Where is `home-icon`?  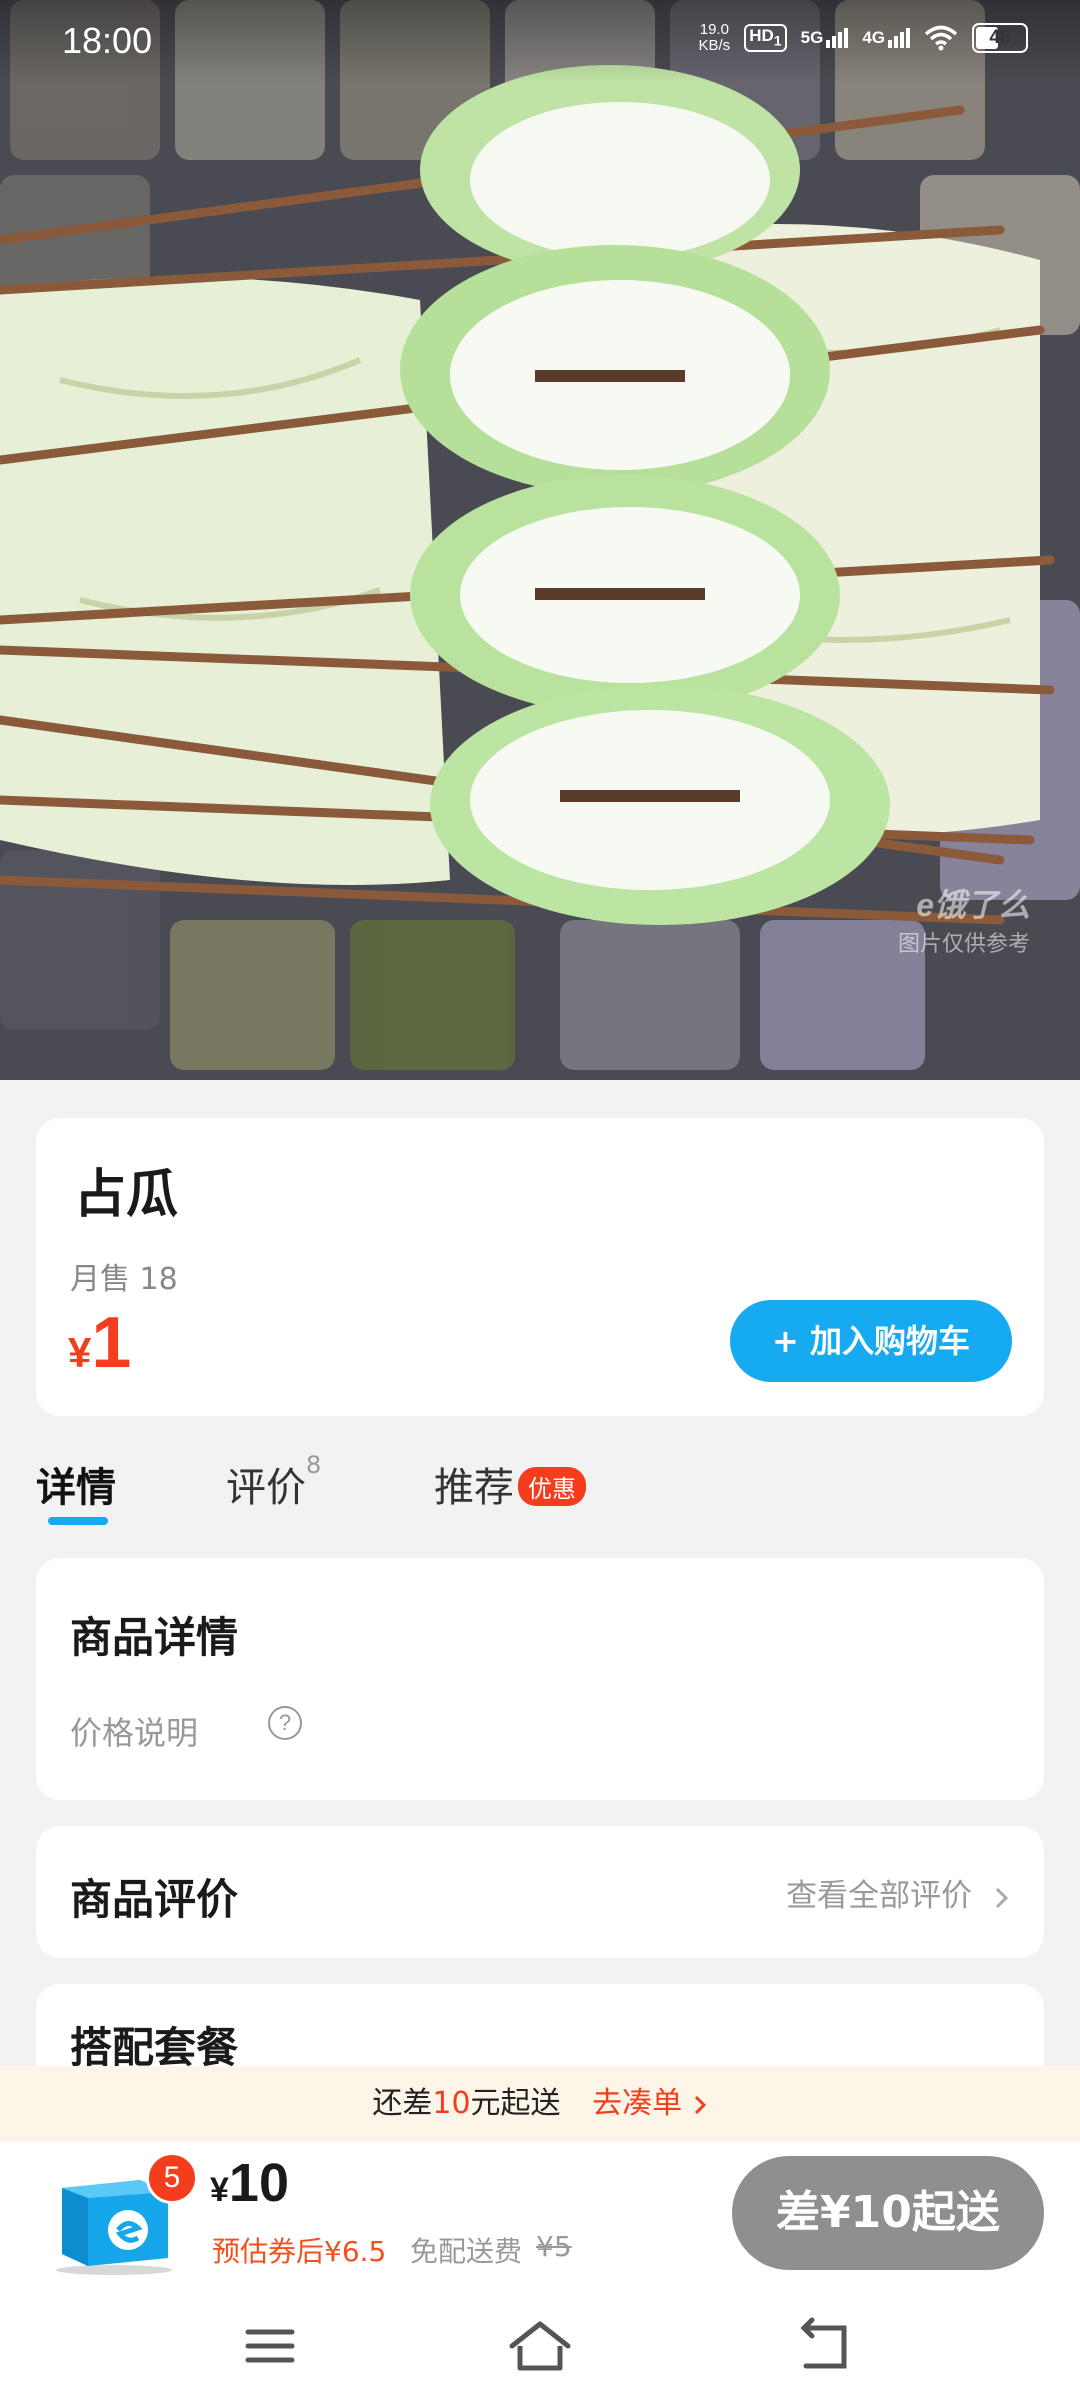 home-icon is located at coordinates (540, 2346).